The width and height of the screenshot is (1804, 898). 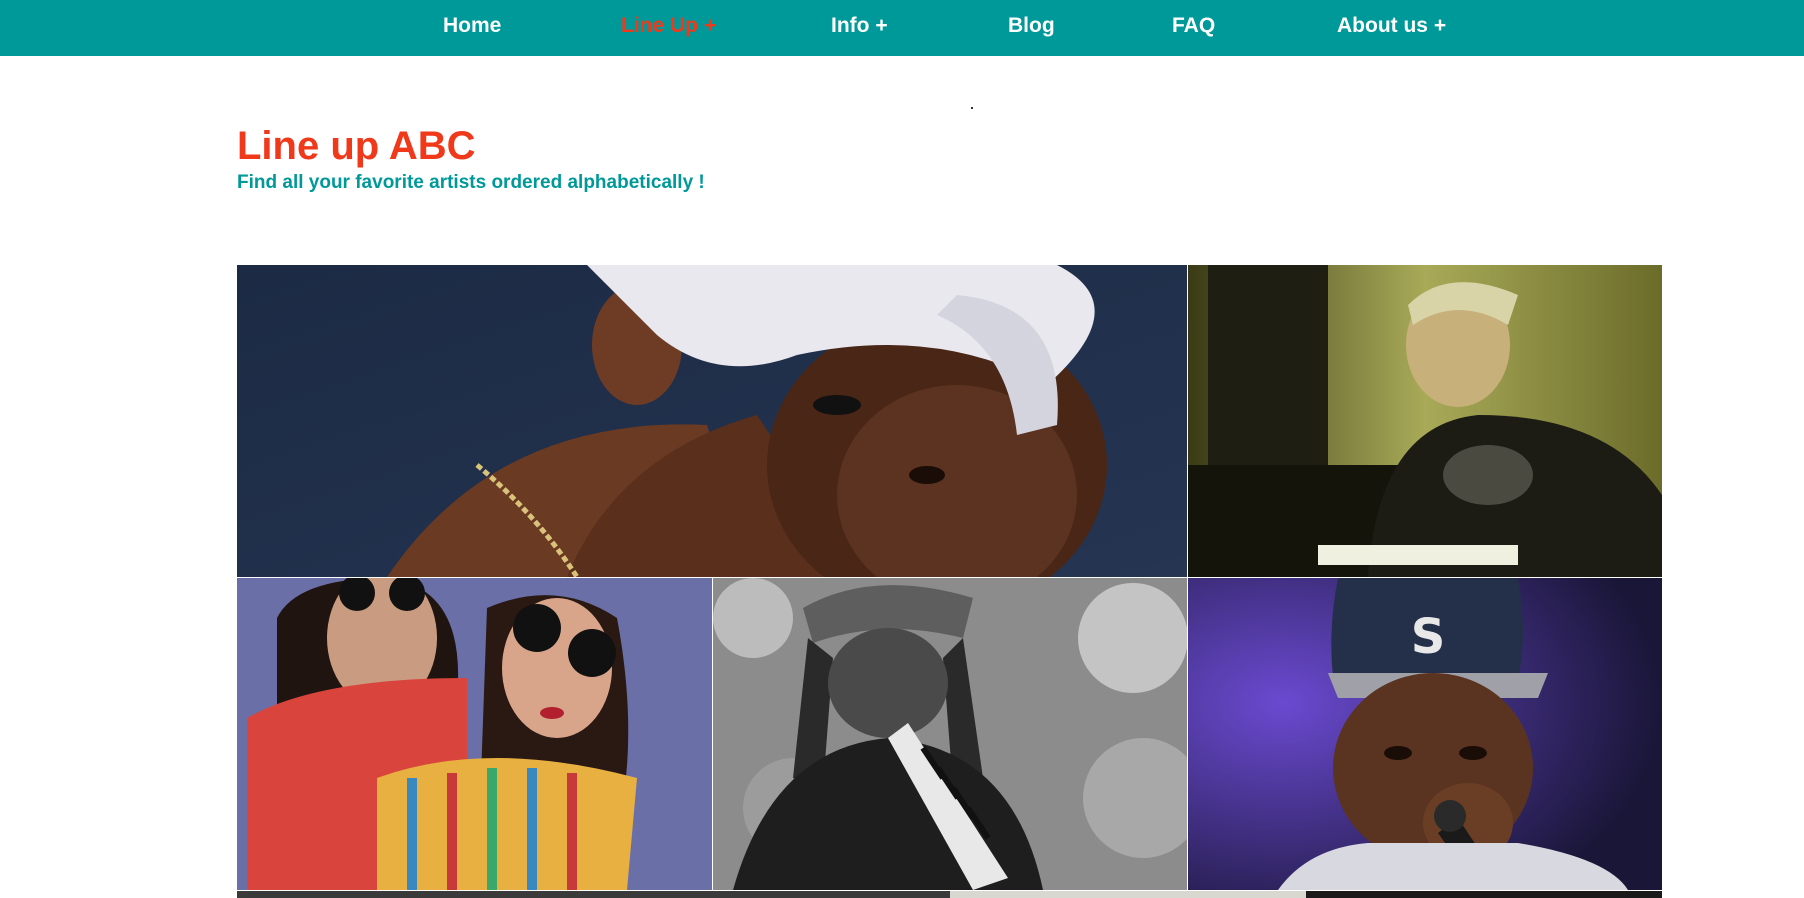 I want to click on nav-info: Info +, so click(x=859, y=26).